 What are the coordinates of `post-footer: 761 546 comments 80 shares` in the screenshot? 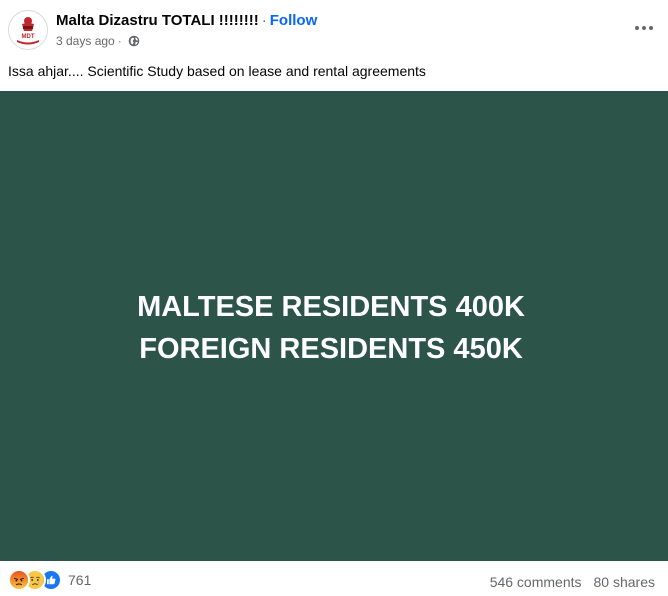 It's located at (334, 578).